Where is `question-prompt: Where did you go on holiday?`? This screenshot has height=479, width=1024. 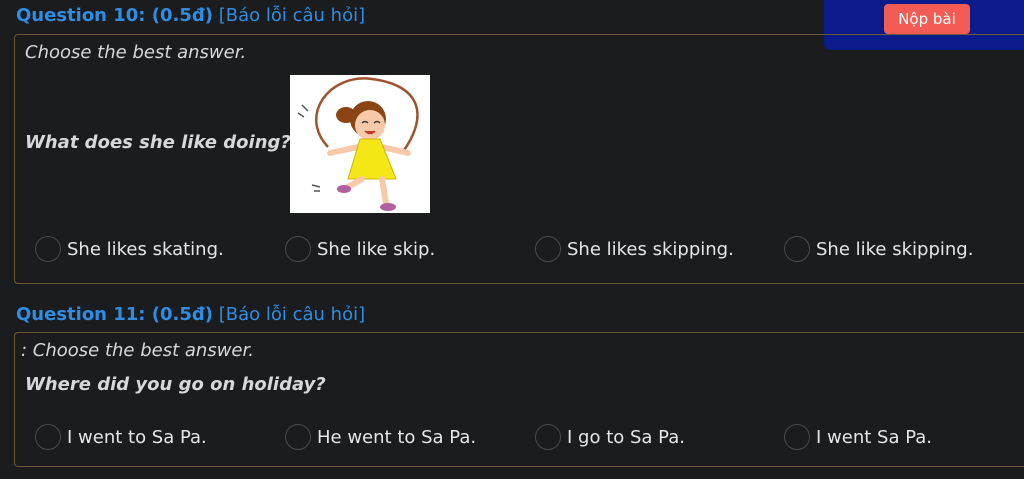
question-prompt: Where did you go on holiday? is located at coordinates (175, 384).